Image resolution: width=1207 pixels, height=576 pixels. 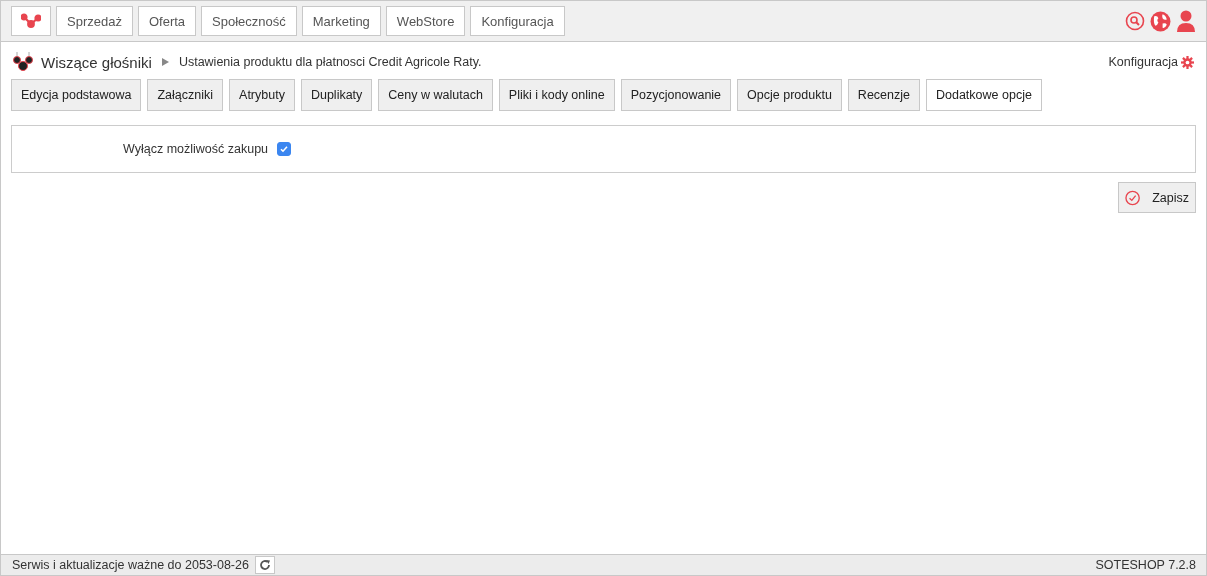 I want to click on refresh-button, so click(x=264, y=565).